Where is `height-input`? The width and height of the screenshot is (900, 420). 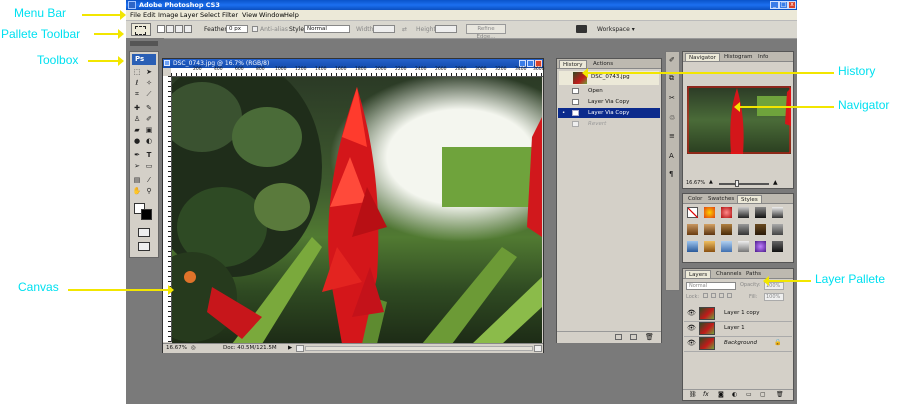 height-input is located at coordinates (446, 29).